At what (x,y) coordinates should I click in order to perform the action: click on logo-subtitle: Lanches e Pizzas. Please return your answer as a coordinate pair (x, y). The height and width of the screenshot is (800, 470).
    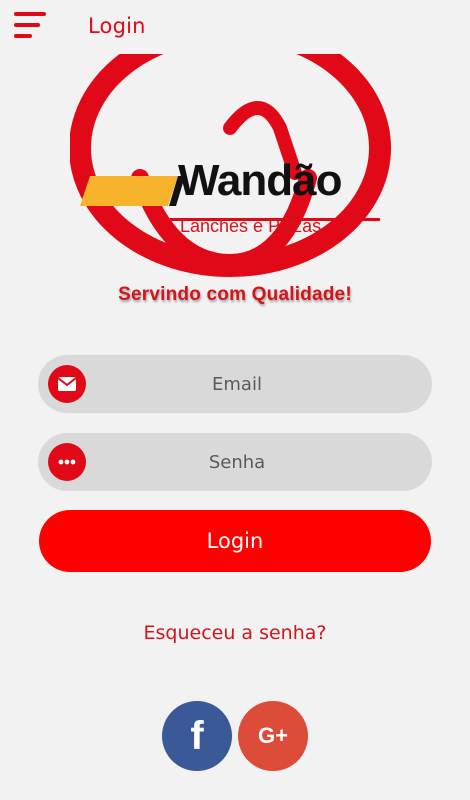
    Looking at the image, I should click on (251, 226).